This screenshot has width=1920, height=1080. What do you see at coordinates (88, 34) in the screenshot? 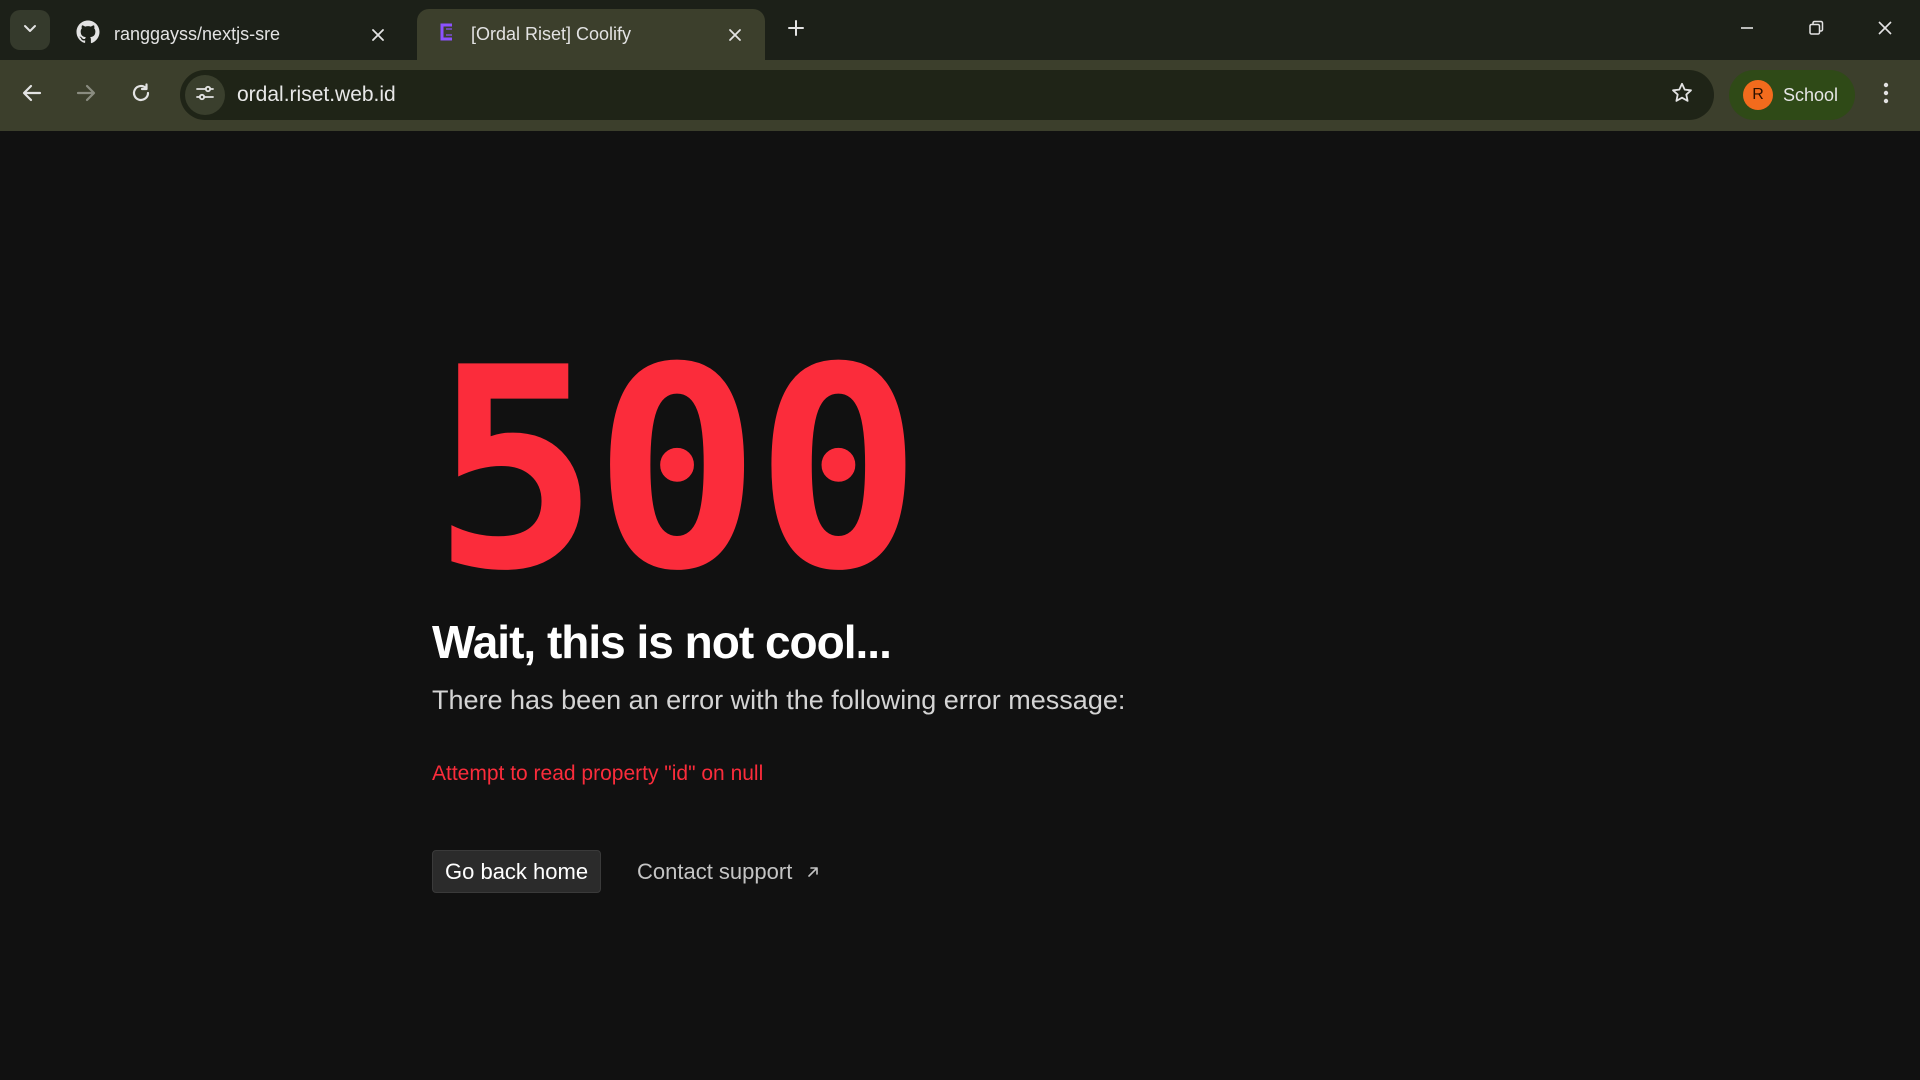
I see `github-icon` at bounding box center [88, 34].